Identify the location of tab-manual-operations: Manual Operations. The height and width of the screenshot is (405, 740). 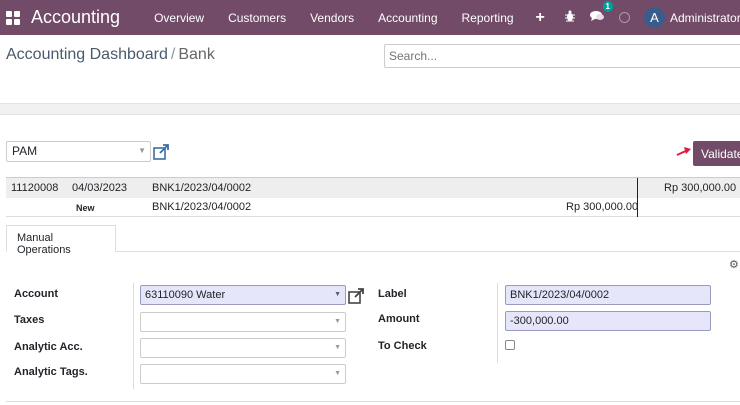
(61, 240).